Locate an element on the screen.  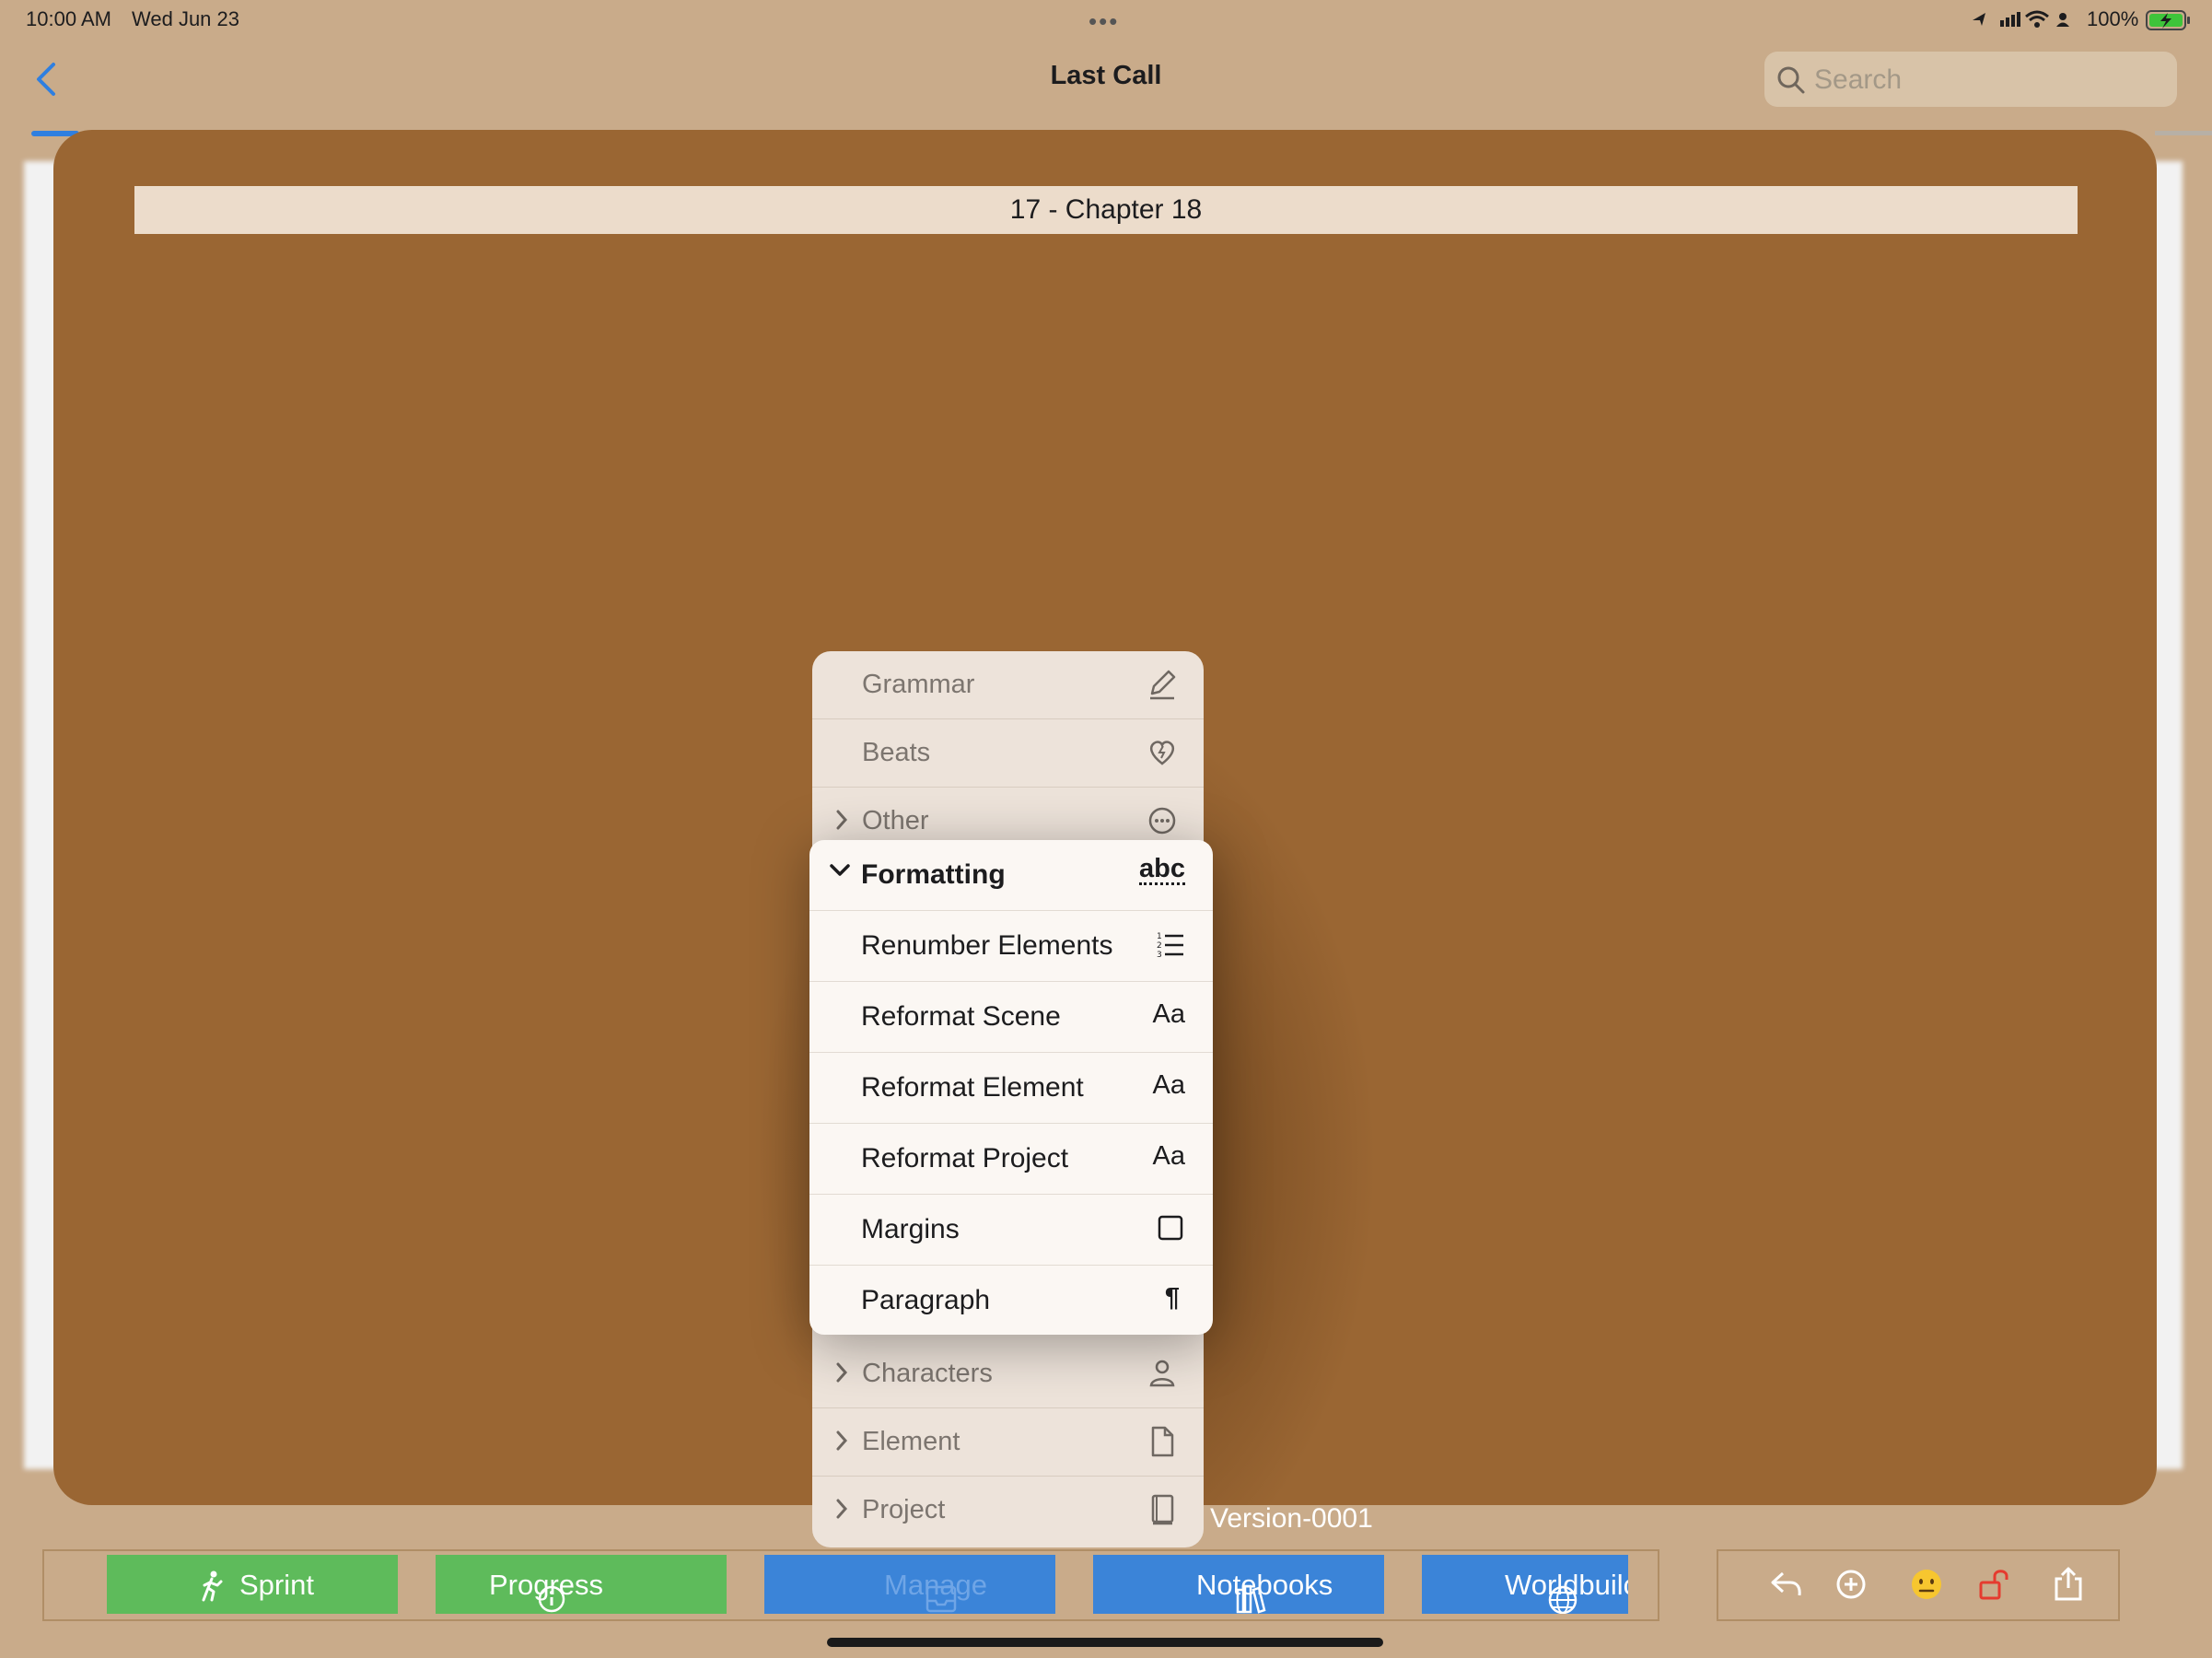
sprint-button: Sprint is located at coordinates (252, 1584).